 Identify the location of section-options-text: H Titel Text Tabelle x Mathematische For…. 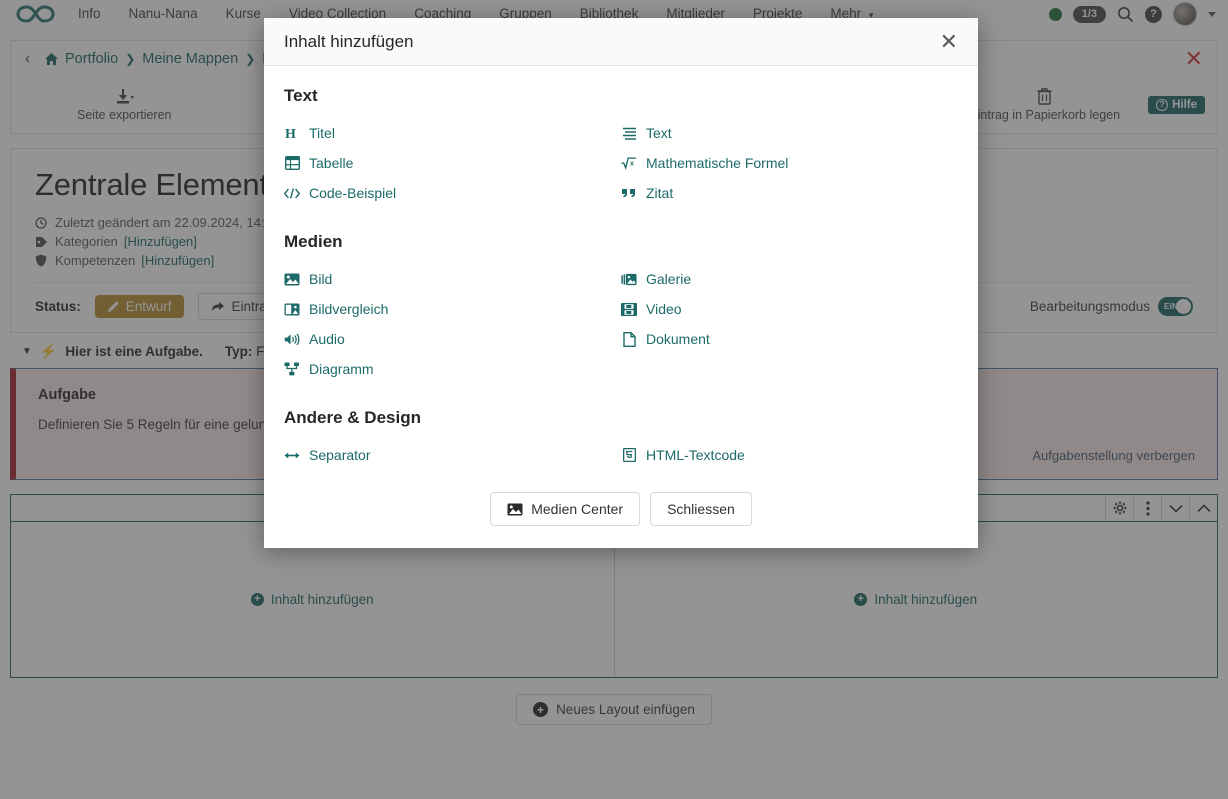
(621, 163).